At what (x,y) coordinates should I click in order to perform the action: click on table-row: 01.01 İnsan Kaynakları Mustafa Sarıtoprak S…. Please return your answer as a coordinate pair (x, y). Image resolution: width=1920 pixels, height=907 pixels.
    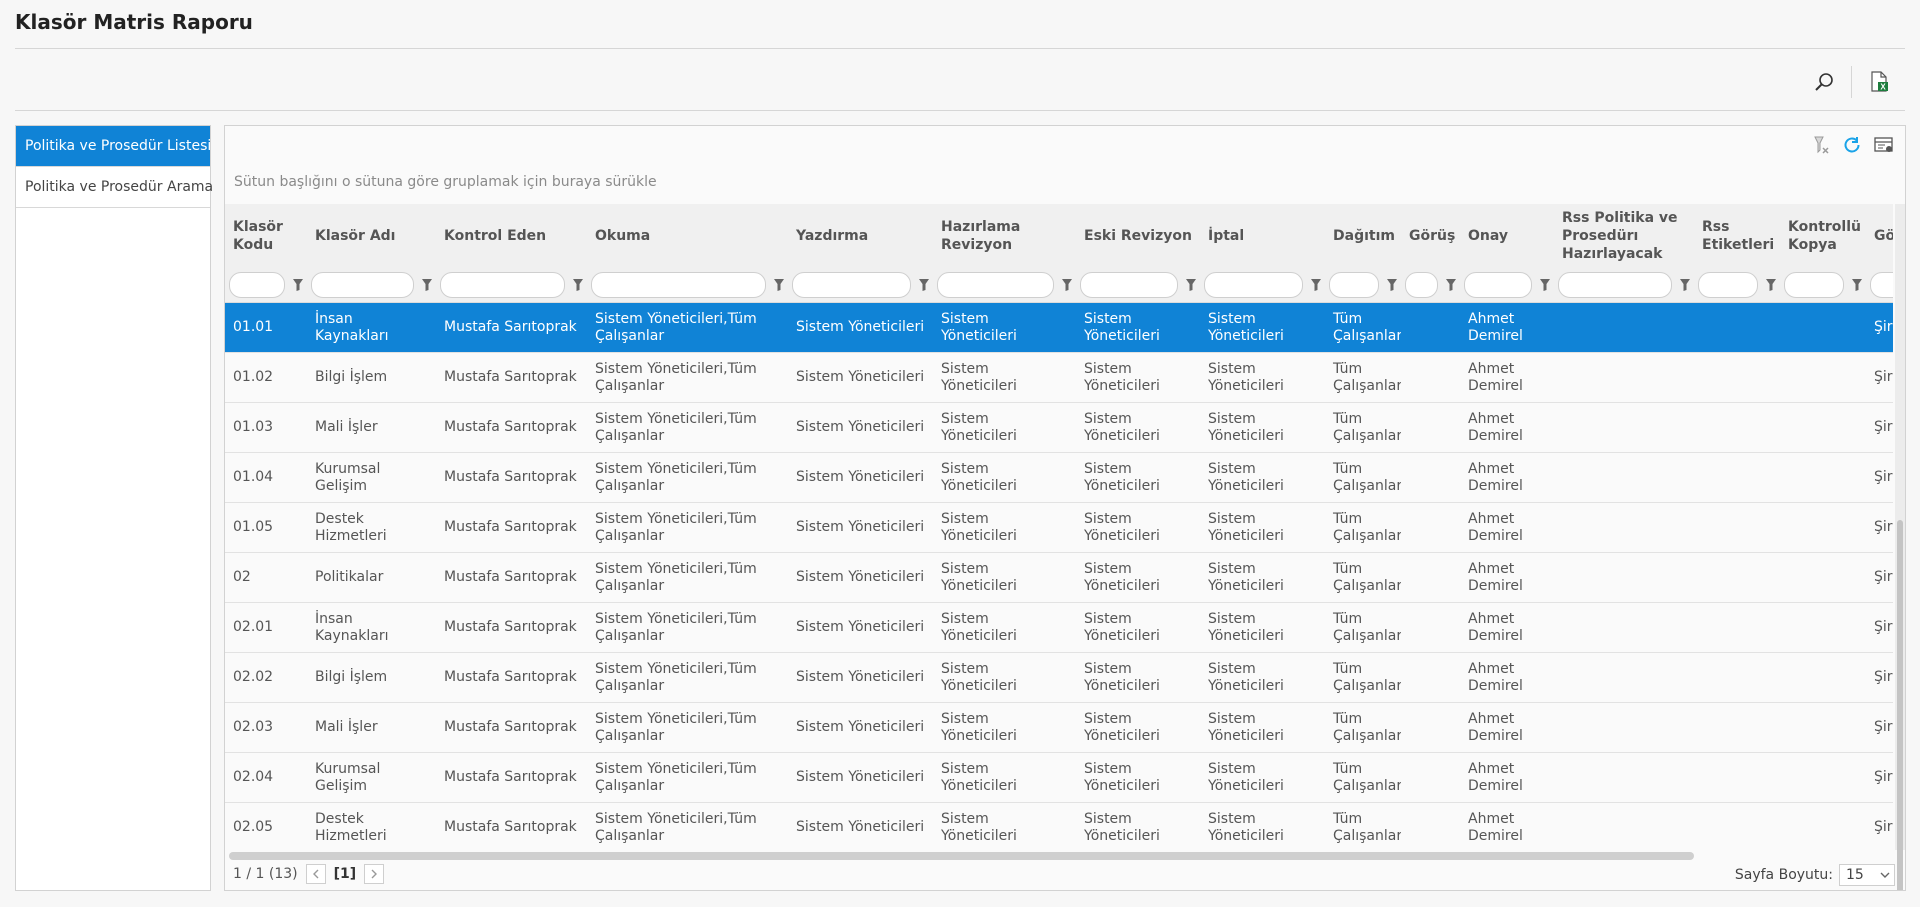
    Looking at the image, I should click on (1059, 327).